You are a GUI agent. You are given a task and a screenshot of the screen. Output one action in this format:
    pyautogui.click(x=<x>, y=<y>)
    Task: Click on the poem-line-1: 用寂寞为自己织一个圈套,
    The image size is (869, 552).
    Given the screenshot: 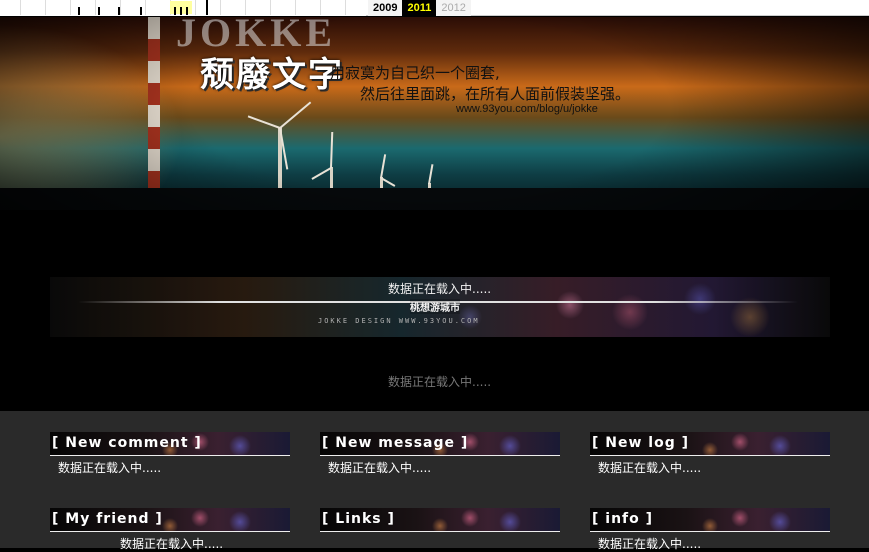 What is the action you would take?
    pyautogui.click(x=415, y=73)
    